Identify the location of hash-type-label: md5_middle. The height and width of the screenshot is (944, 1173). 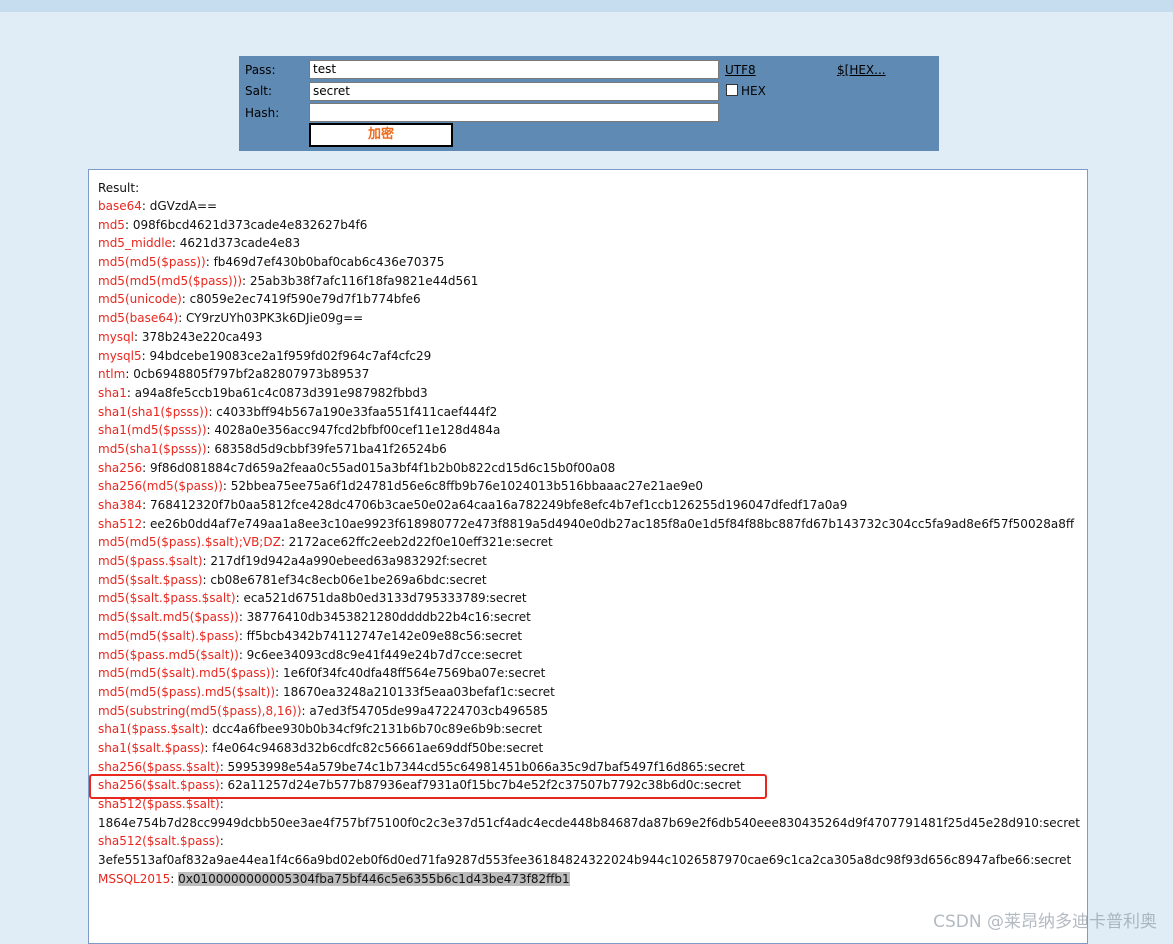
(135, 243).